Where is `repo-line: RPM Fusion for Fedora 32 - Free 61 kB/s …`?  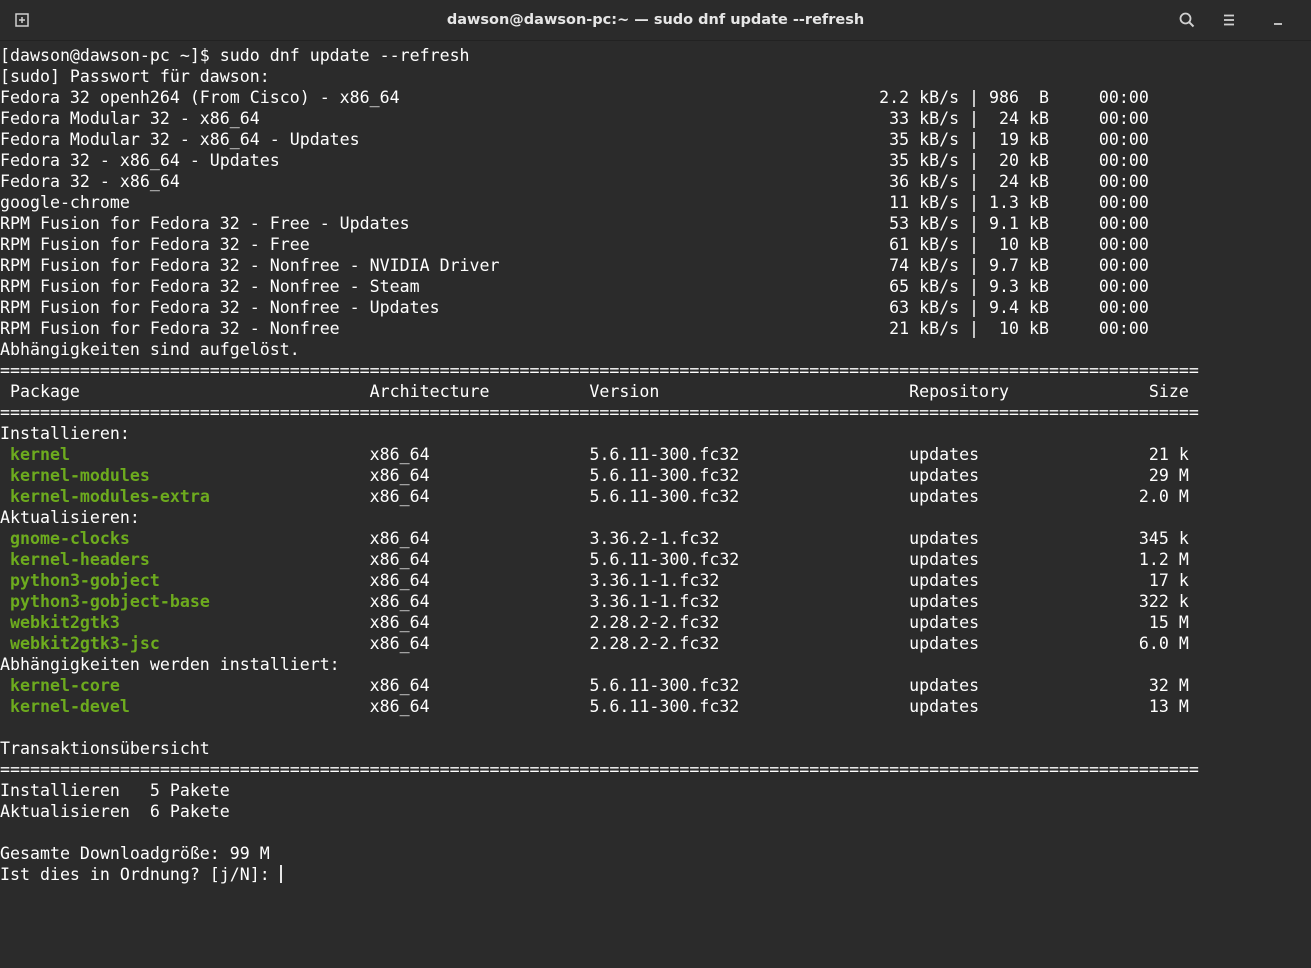 repo-line: RPM Fusion for Fedora 32 - Free 61 kB/s … is located at coordinates (574, 244).